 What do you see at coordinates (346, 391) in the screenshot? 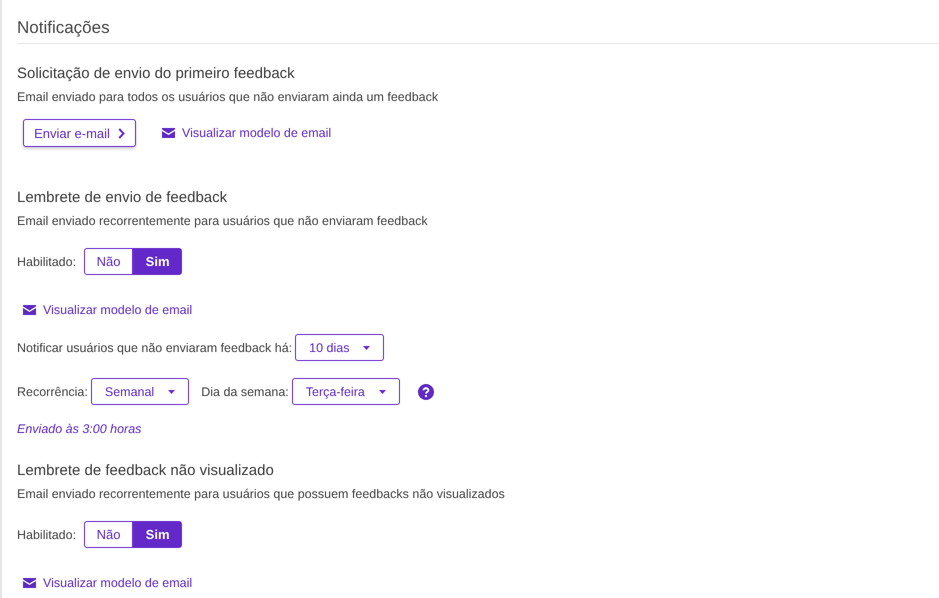
I see `dropdown: Terça-feira` at bounding box center [346, 391].